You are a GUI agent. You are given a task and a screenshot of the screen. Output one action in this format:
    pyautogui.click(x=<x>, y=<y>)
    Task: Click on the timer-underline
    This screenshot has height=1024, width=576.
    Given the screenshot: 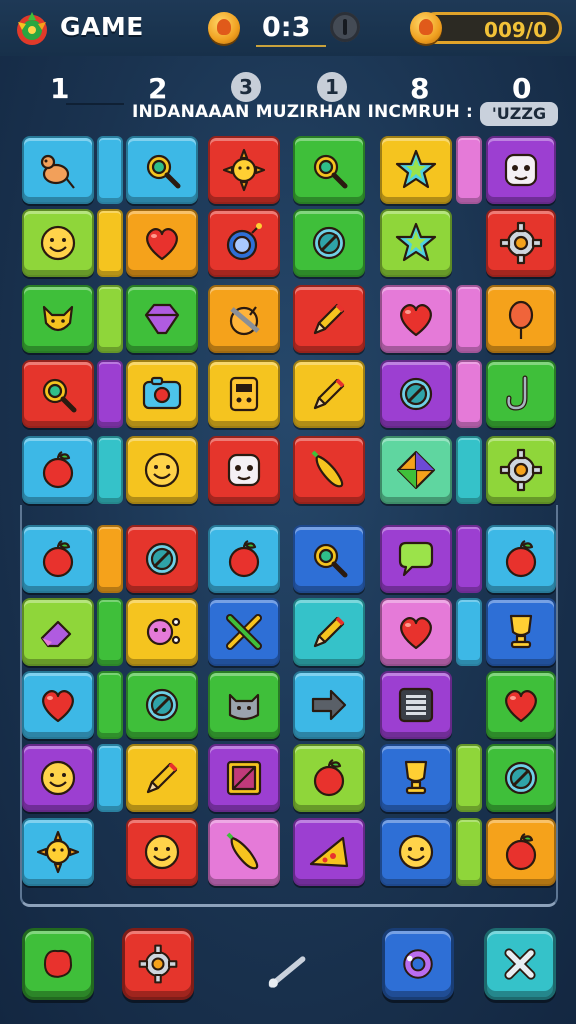 What is the action you would take?
    pyautogui.click(x=291, y=46)
    